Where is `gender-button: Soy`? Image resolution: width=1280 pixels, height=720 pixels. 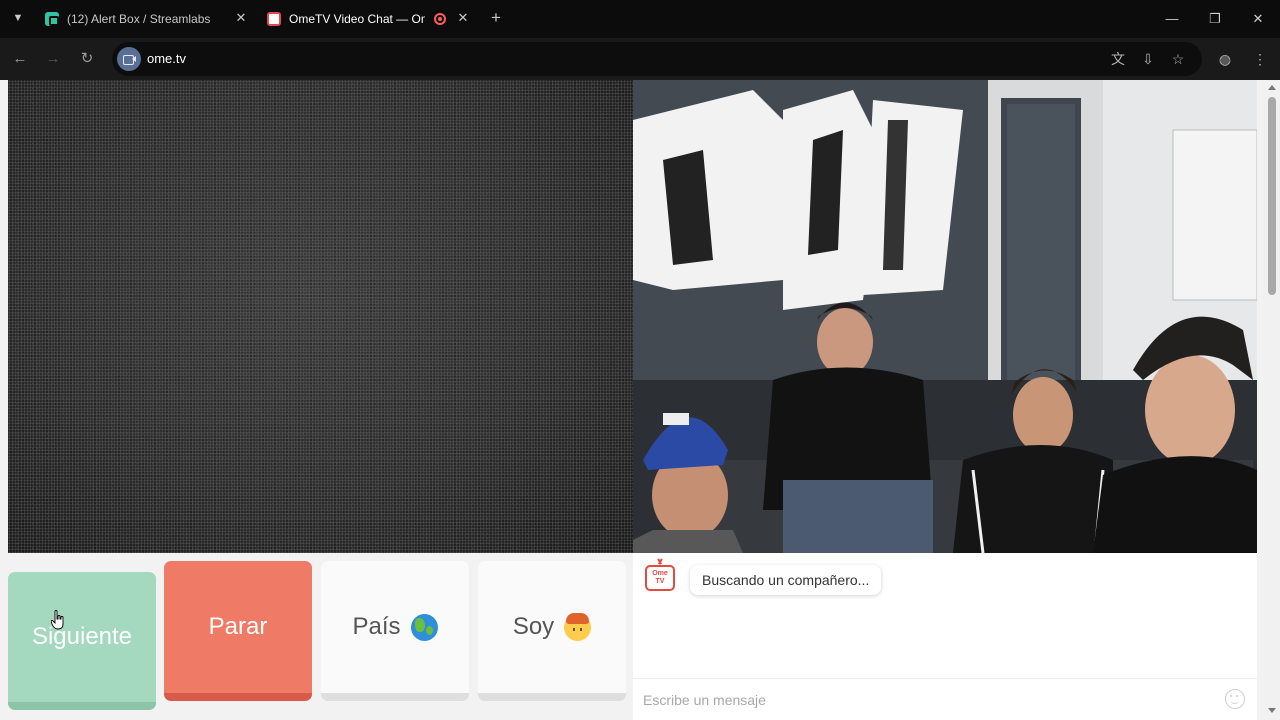
gender-button: Soy is located at coordinates (552, 631).